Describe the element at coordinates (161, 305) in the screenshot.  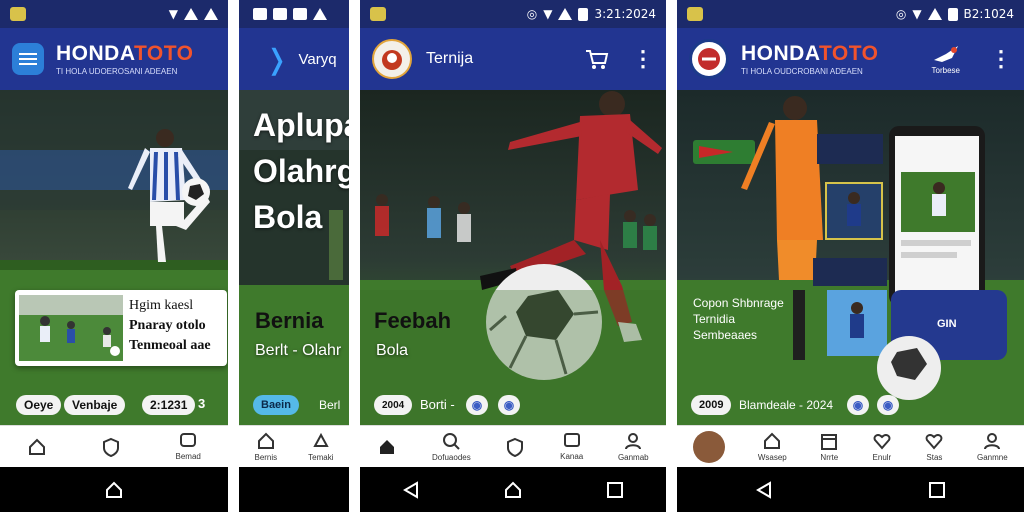
I see `card-line-1: Hgim kaesl` at that location.